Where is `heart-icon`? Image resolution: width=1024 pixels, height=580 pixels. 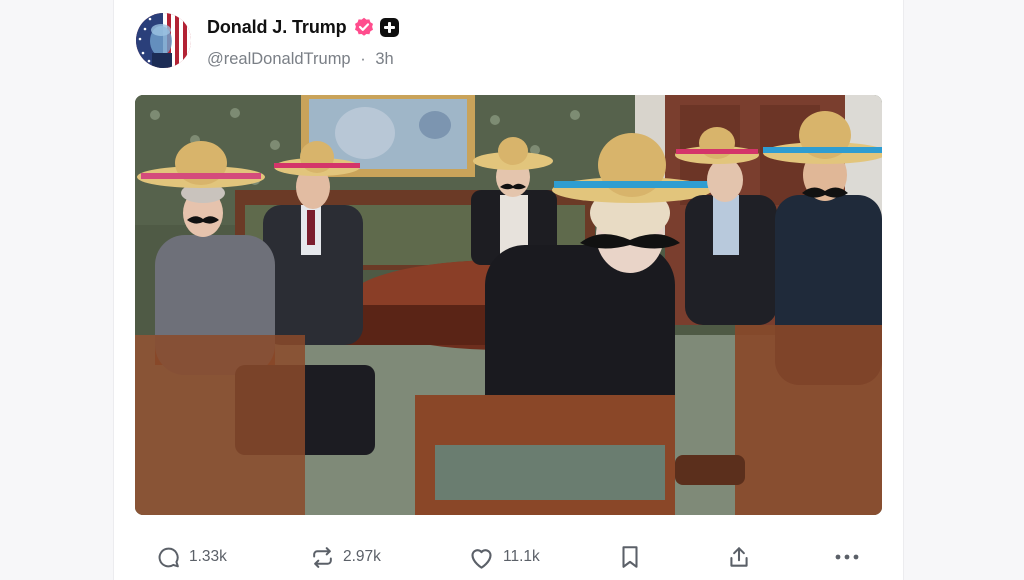 heart-icon is located at coordinates (481, 557).